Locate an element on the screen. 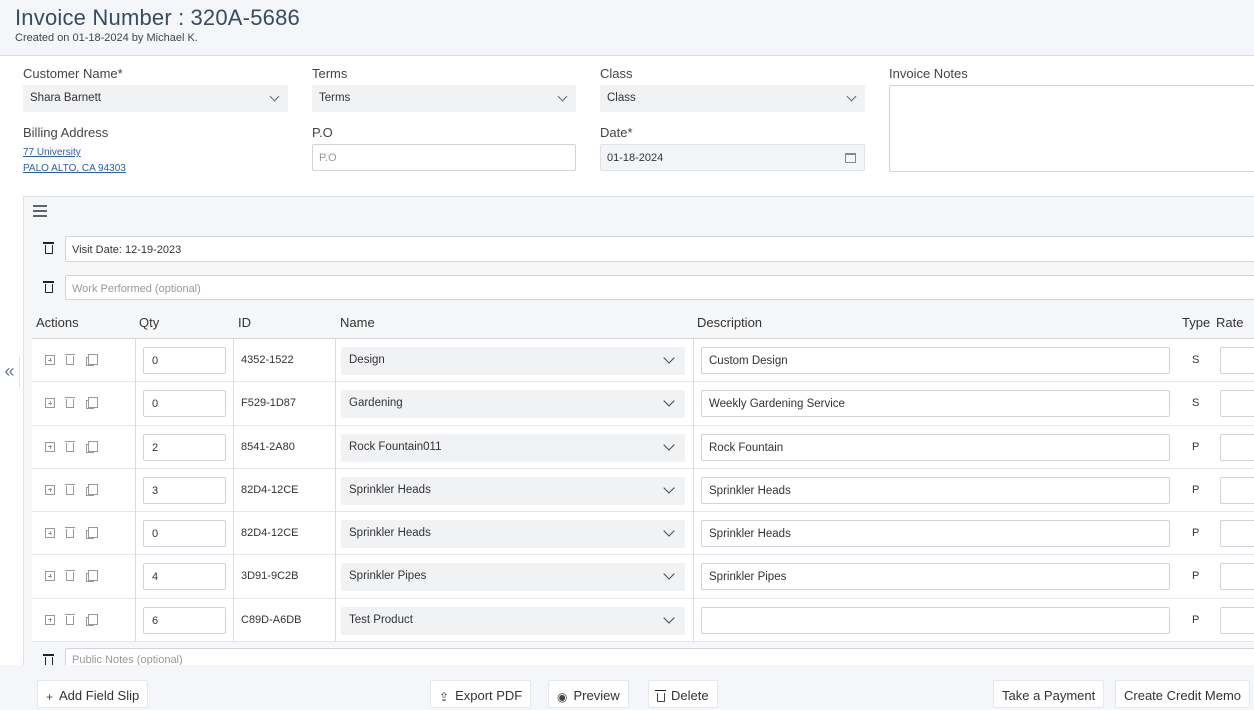 Image resolution: width=1254 pixels, height=710 pixels. po-label: P.O is located at coordinates (322, 132).